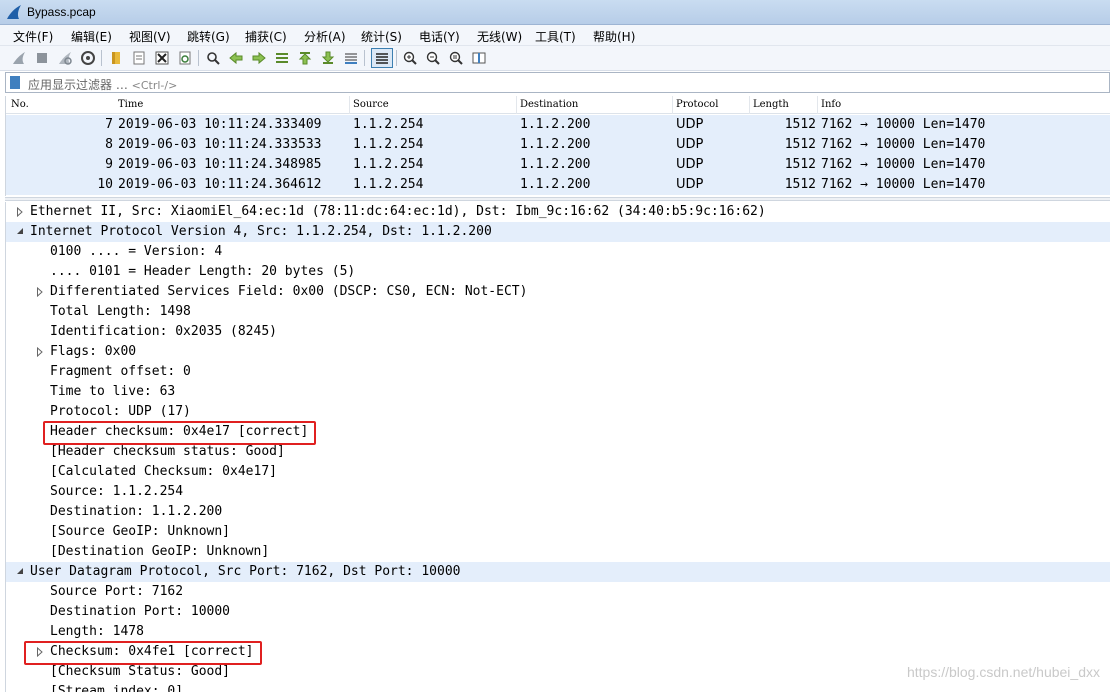  Describe the element at coordinates (65, 58) in the screenshot. I see `restart-icon` at that location.